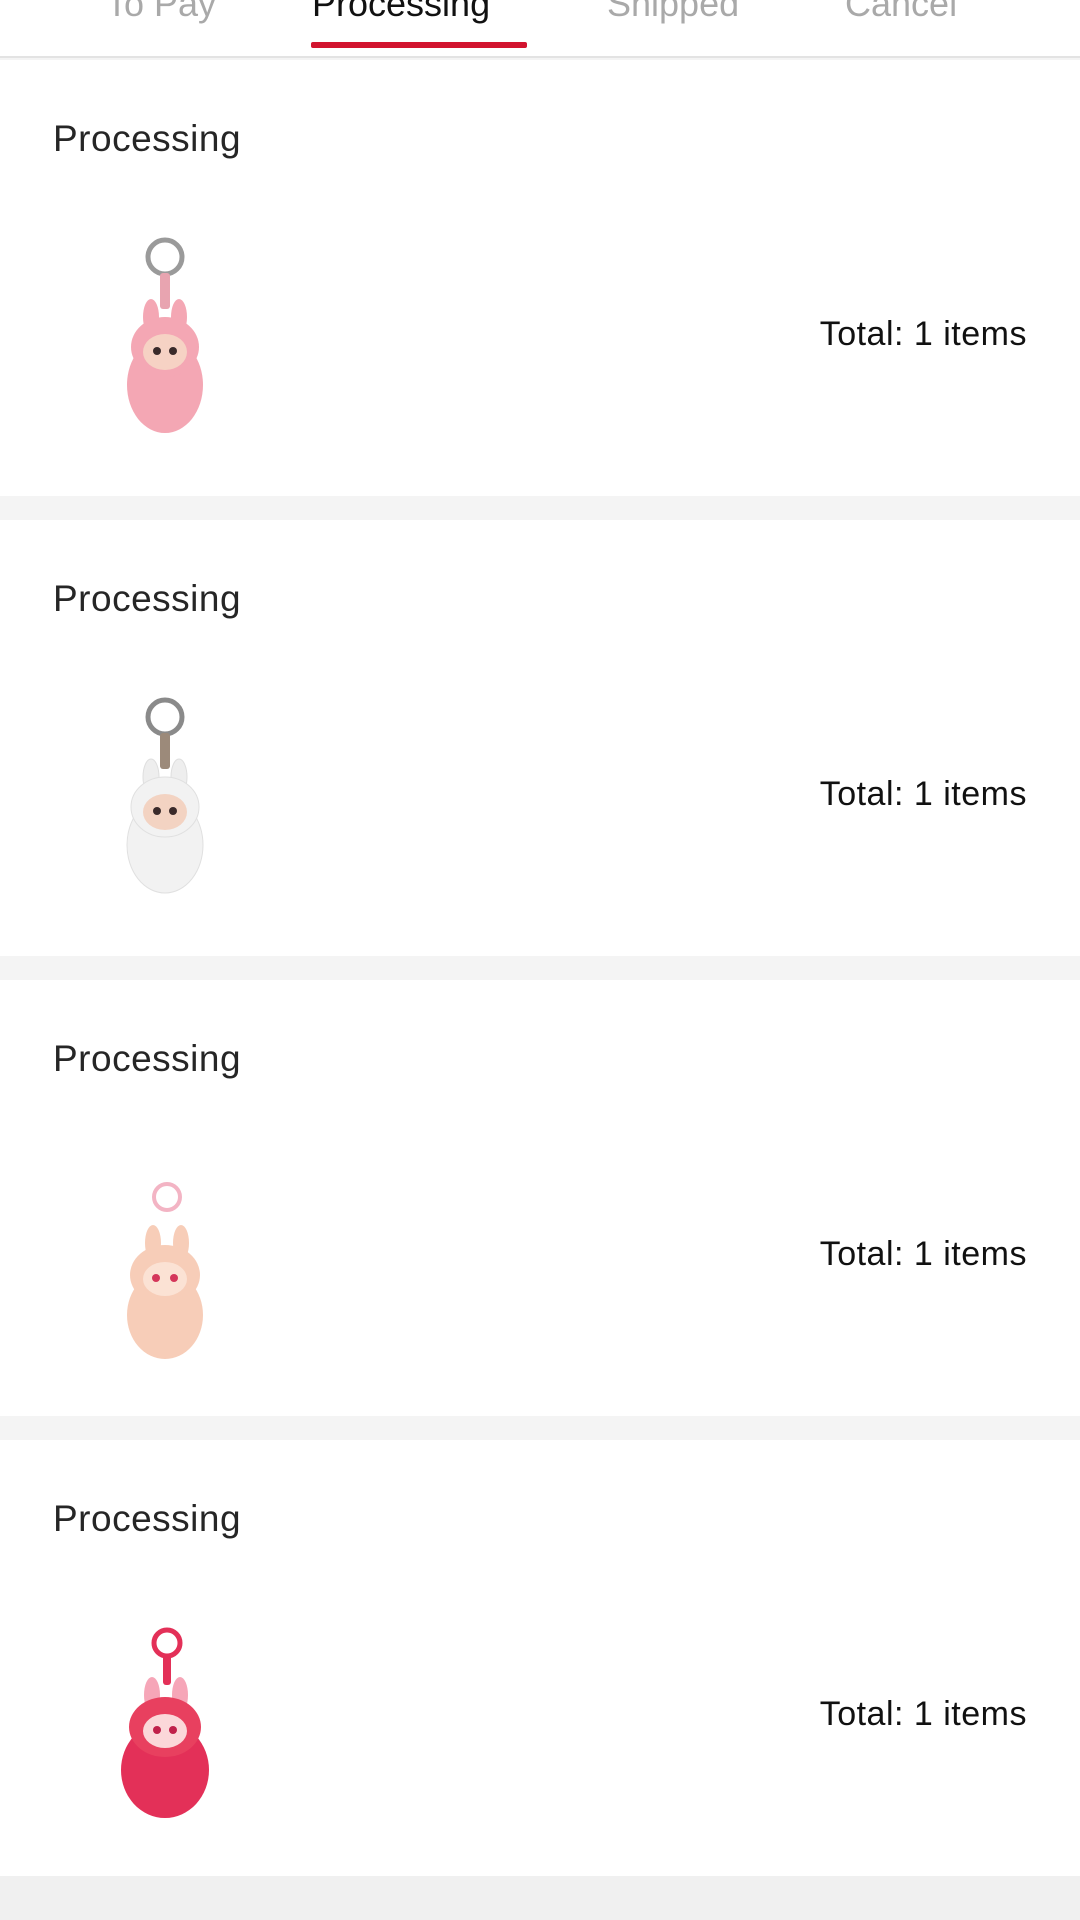 This screenshot has height=1920, width=1080. I want to click on list-bottom-spacer, so click(540, 1898).